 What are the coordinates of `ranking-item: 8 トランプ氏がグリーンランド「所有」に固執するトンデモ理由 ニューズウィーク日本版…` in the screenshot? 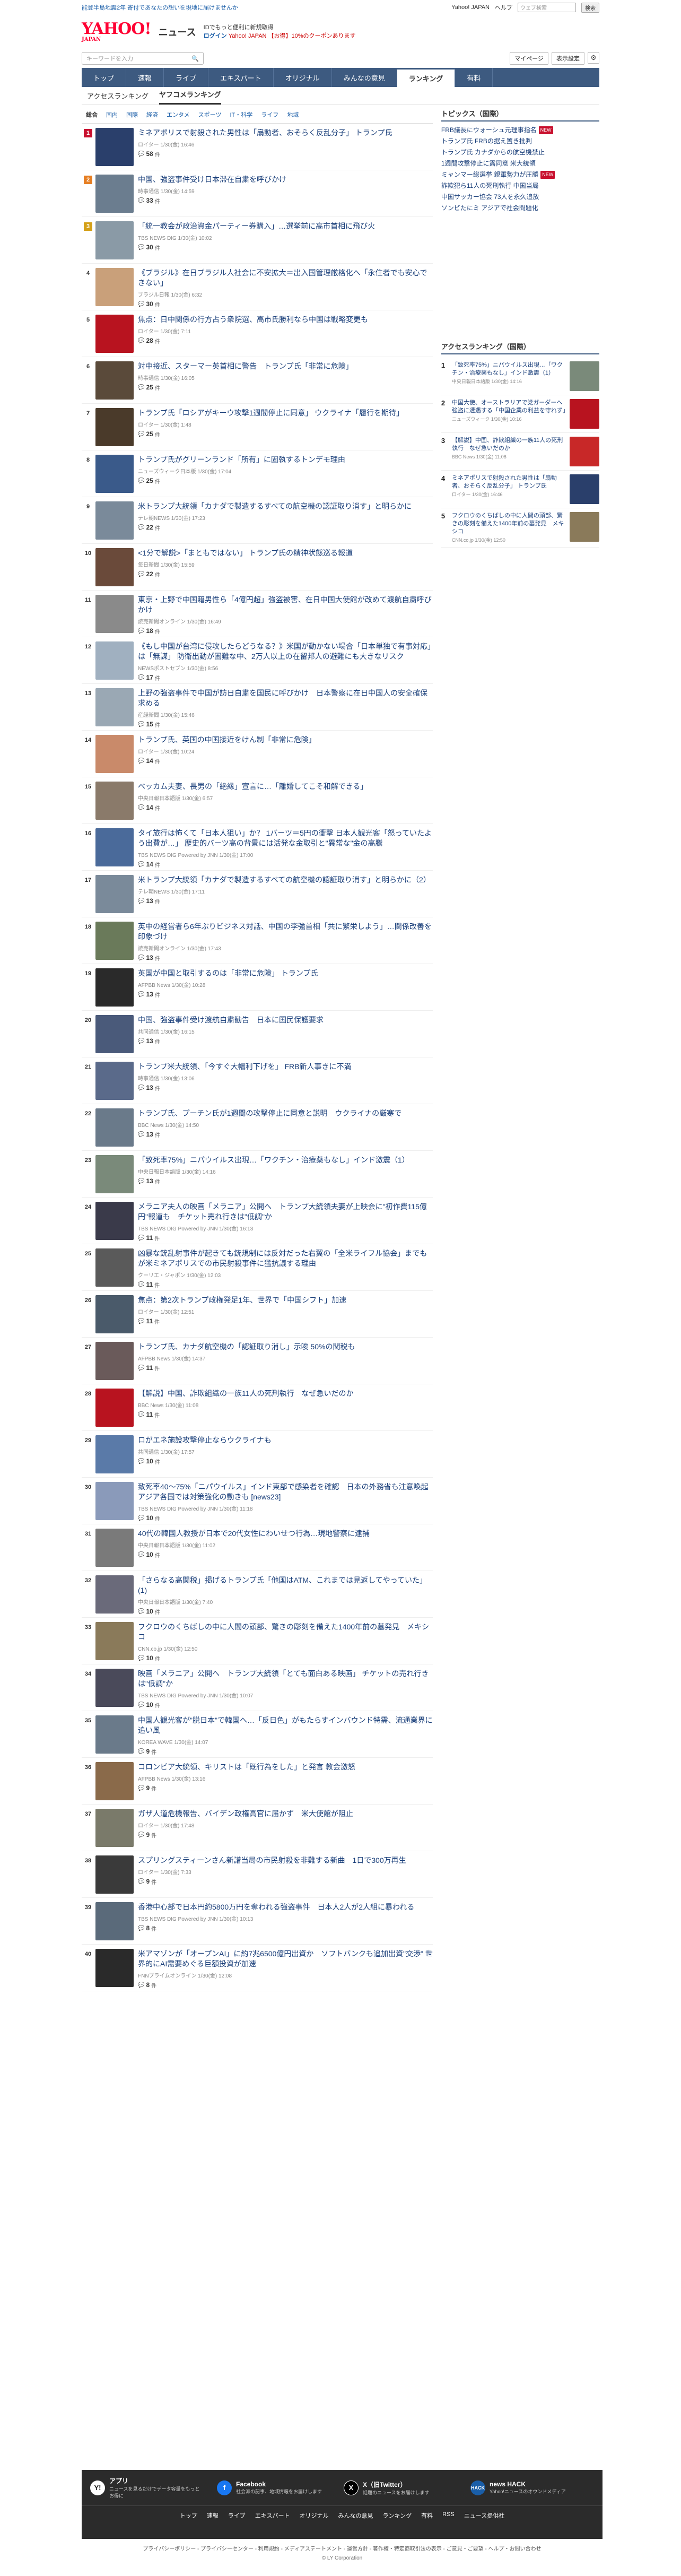 It's located at (257, 473).